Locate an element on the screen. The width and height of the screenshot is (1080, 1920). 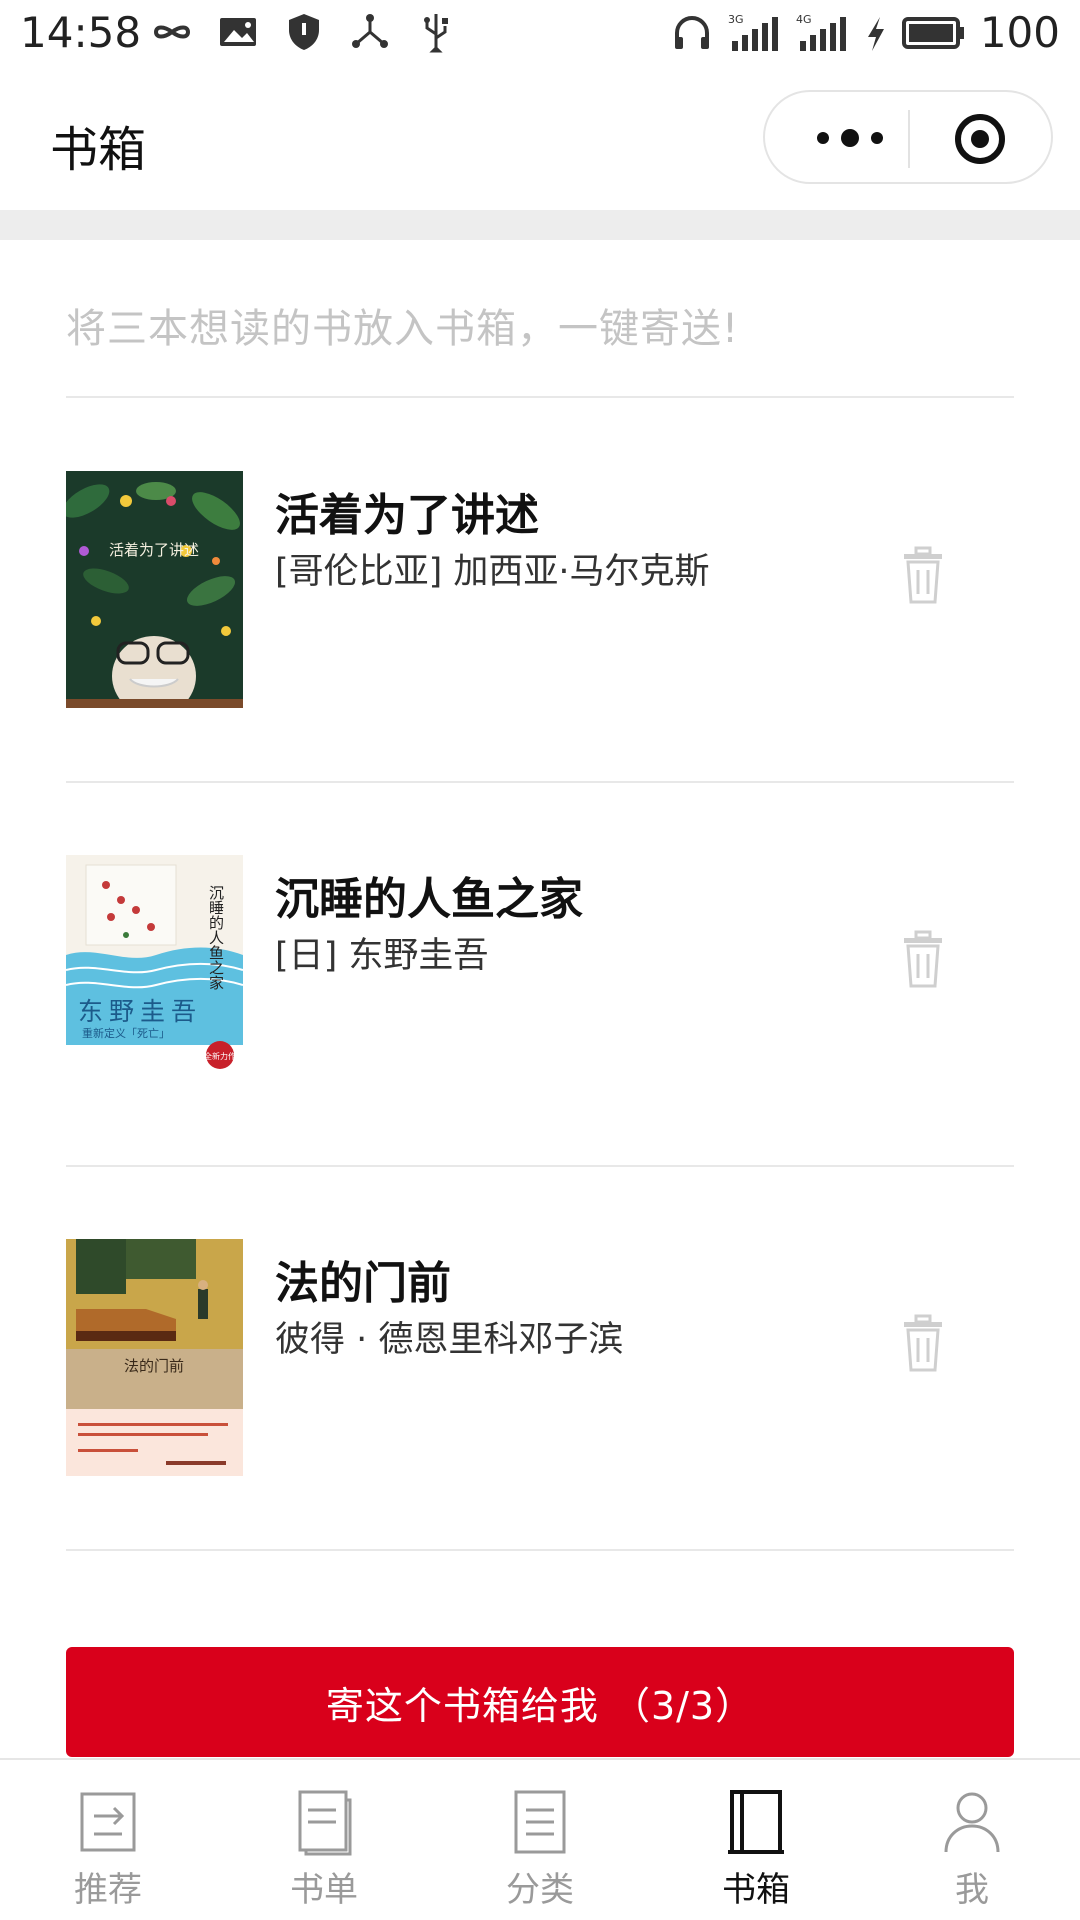
cover-title: 沉睡的人鱼之家 is located at coordinates (216, 937).